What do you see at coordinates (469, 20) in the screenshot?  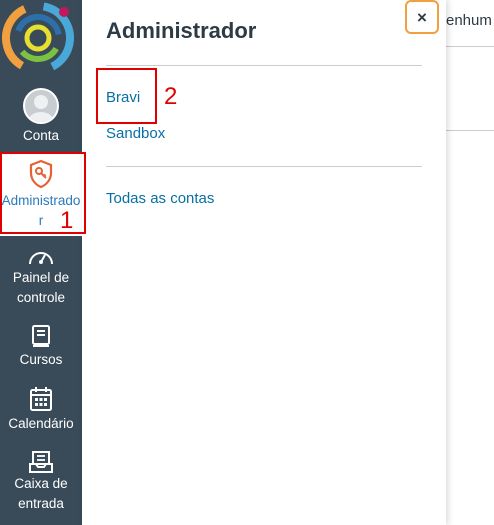 I see `background-page-text: enhum` at bounding box center [469, 20].